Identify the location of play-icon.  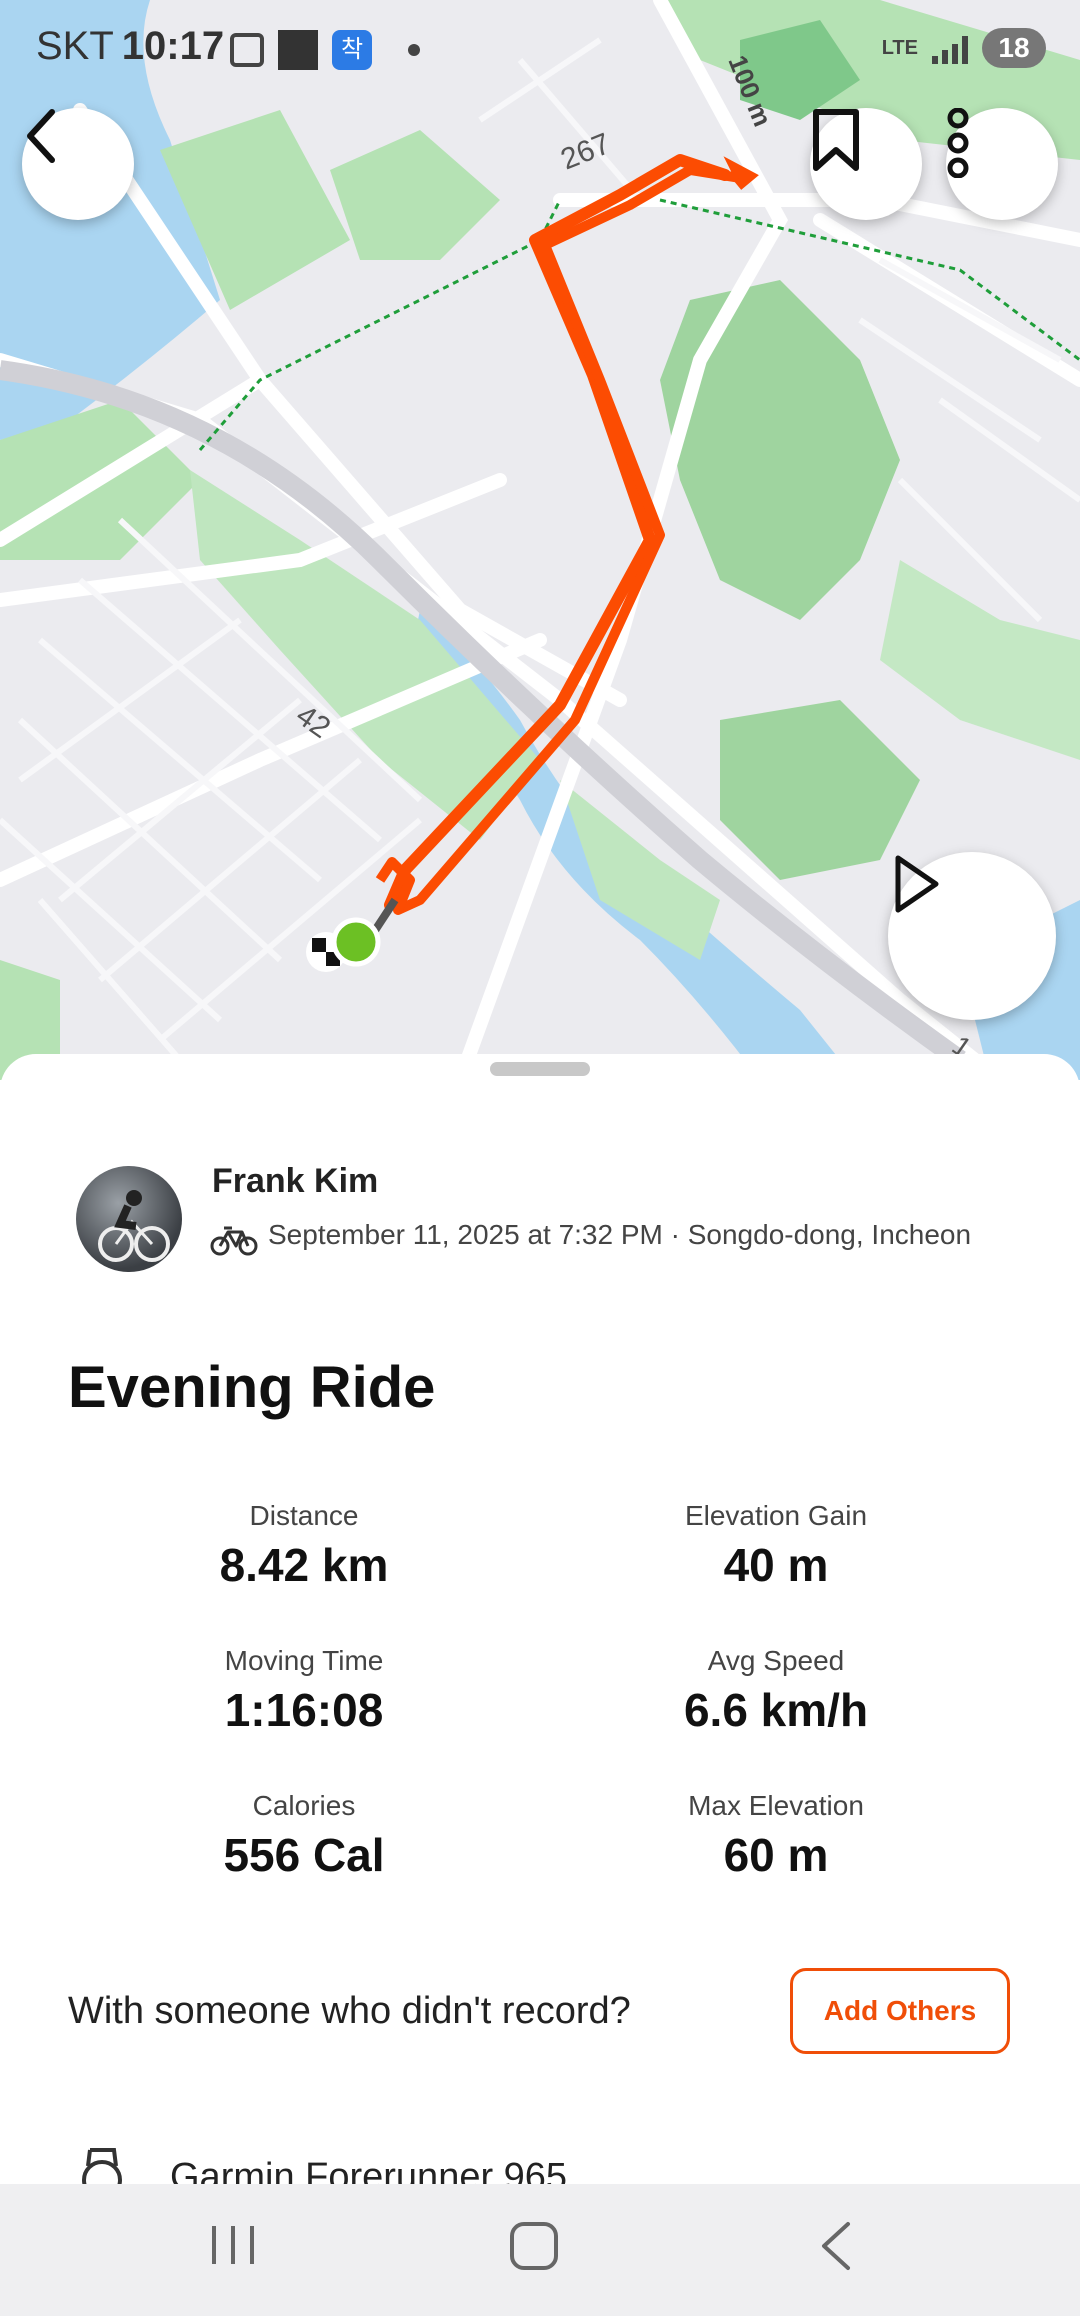
(917, 884).